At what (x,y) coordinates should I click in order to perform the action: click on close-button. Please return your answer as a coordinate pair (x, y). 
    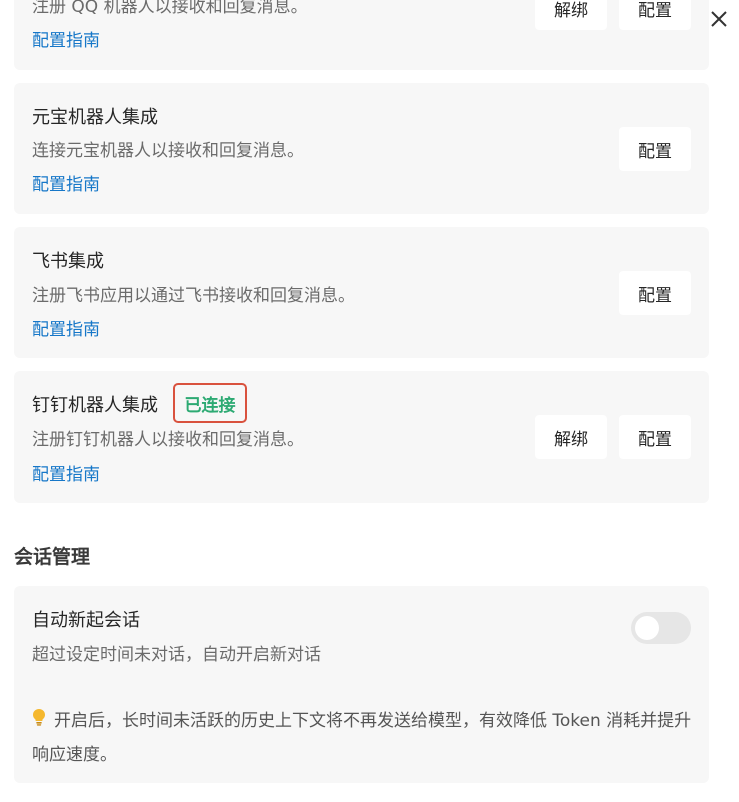
    Looking at the image, I should click on (719, 19).